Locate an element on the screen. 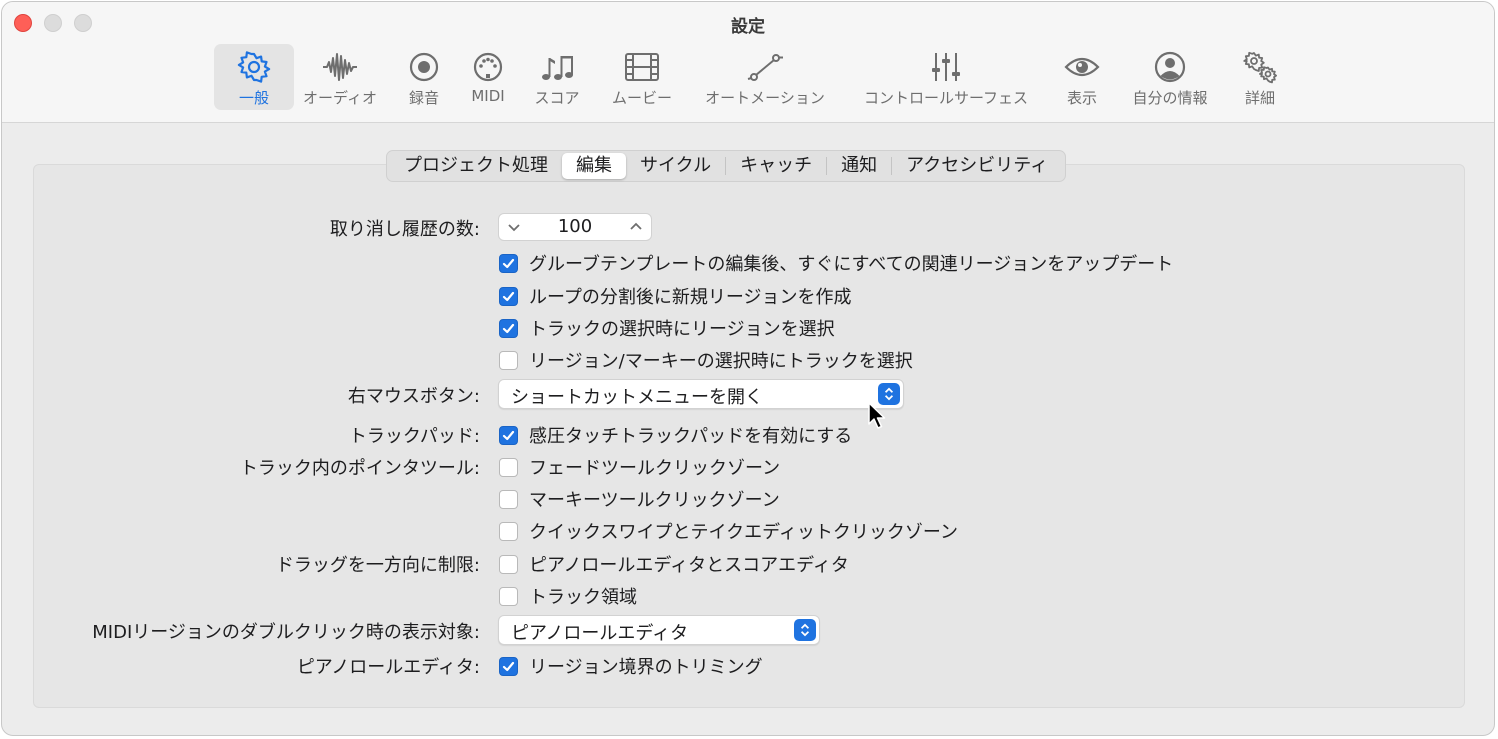  checkbox-label: フェードツールクリックゾーン is located at coordinates (655, 468).